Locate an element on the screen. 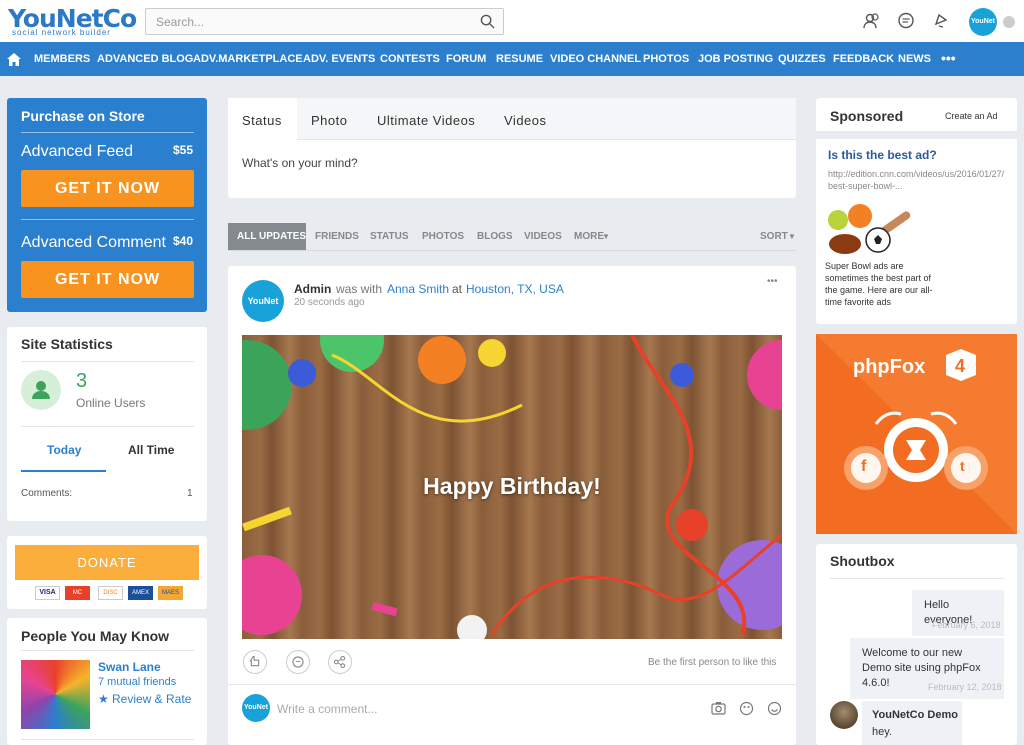 Image resolution: width=1024 pixels, height=745 pixels. like-hint: Be the first person to like this is located at coordinates (712, 662).